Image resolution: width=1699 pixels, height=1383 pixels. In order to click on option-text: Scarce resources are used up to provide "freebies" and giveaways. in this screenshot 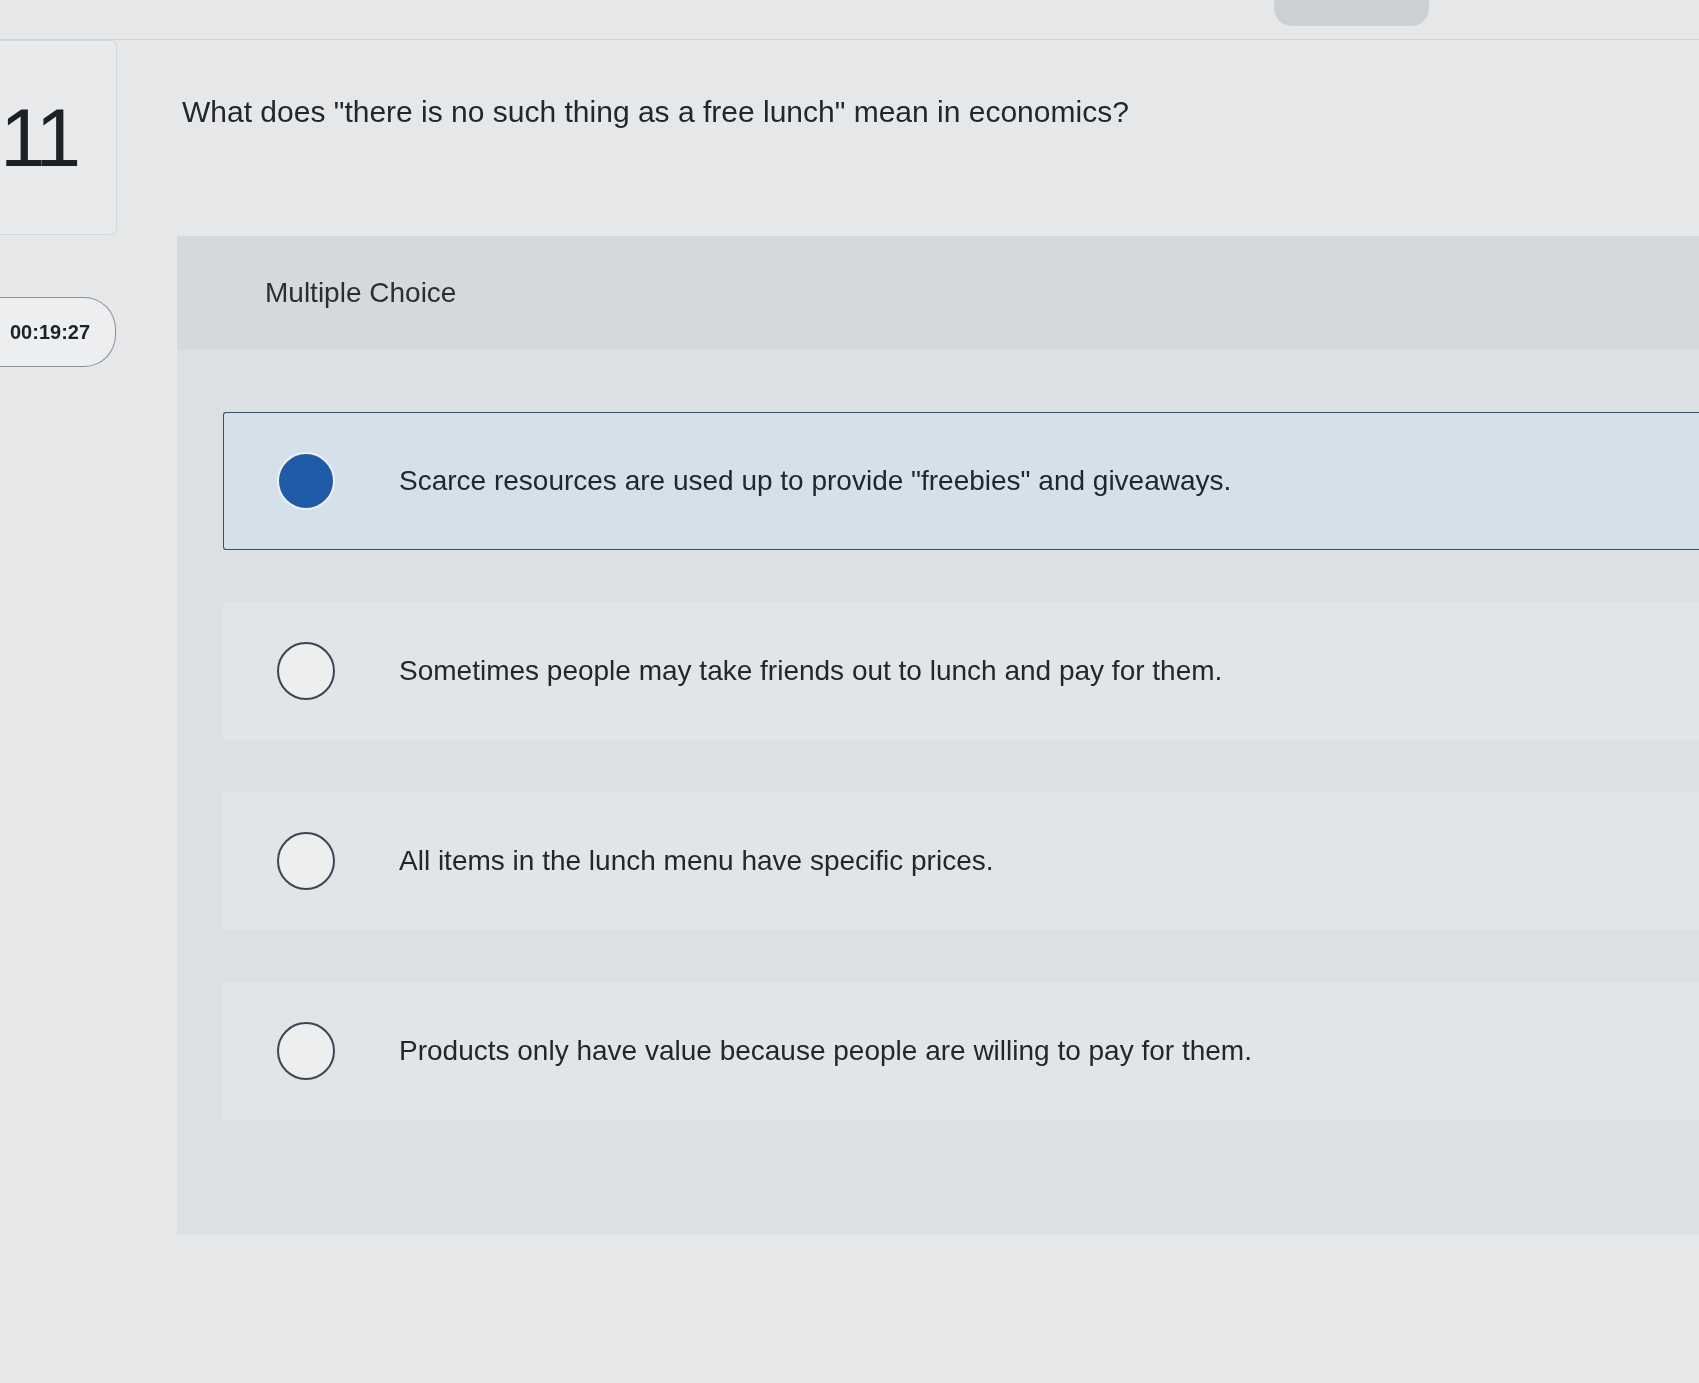, I will do `click(815, 481)`.